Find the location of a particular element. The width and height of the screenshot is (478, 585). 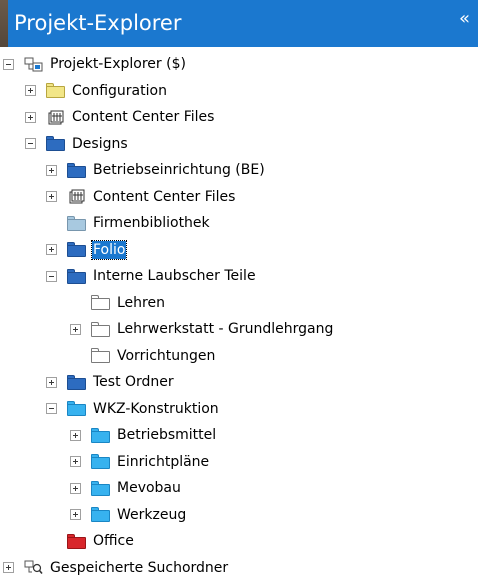

tree-node: Interne Laubscher Teile is located at coordinates (151, 276).